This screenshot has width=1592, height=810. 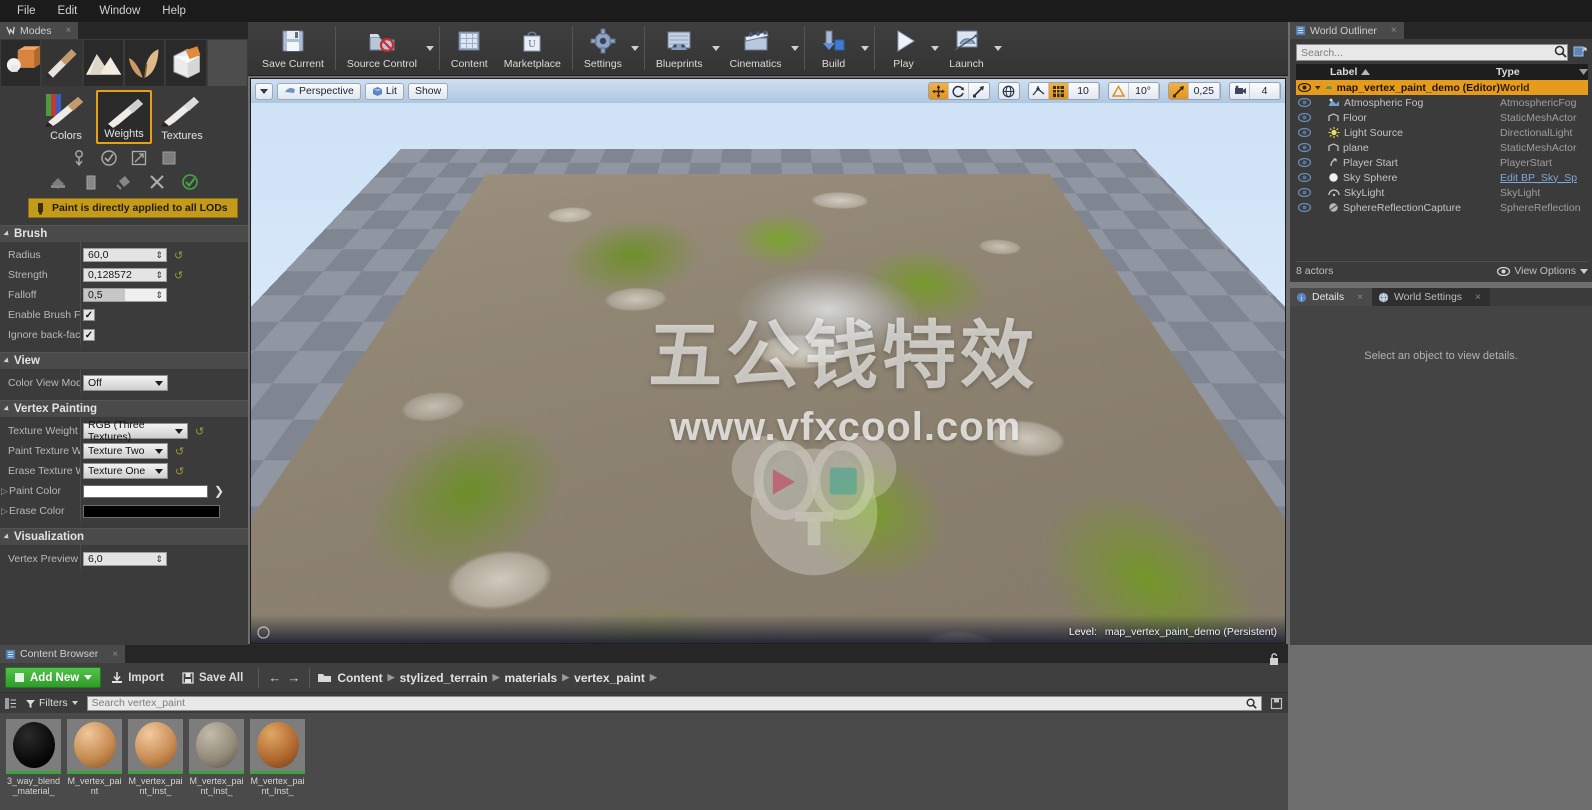 I want to click on select-all-icon, so click(x=109, y=158).